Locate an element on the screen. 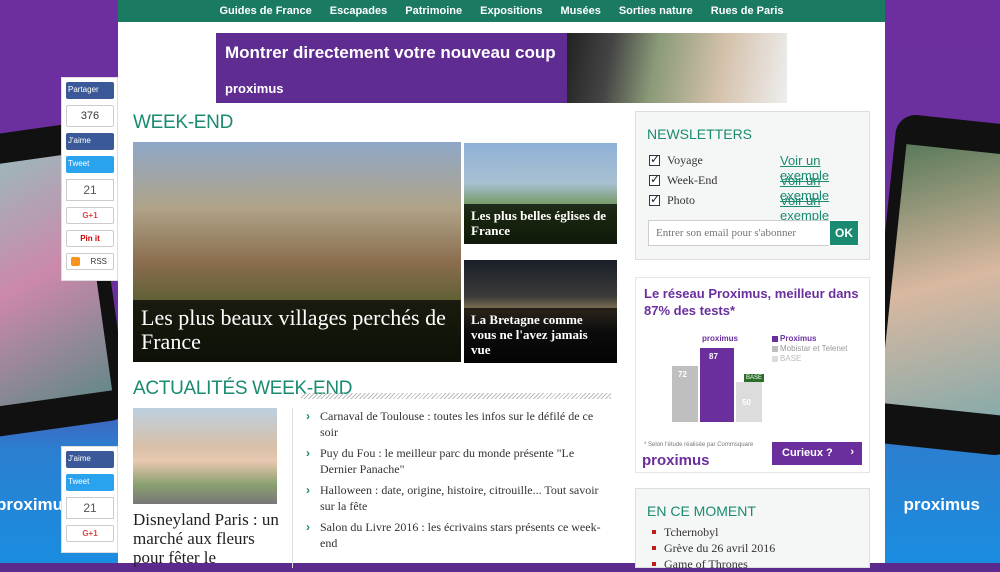 The image size is (1000, 572). tile-caption: Les plus belles églises de France is located at coordinates (540, 224).